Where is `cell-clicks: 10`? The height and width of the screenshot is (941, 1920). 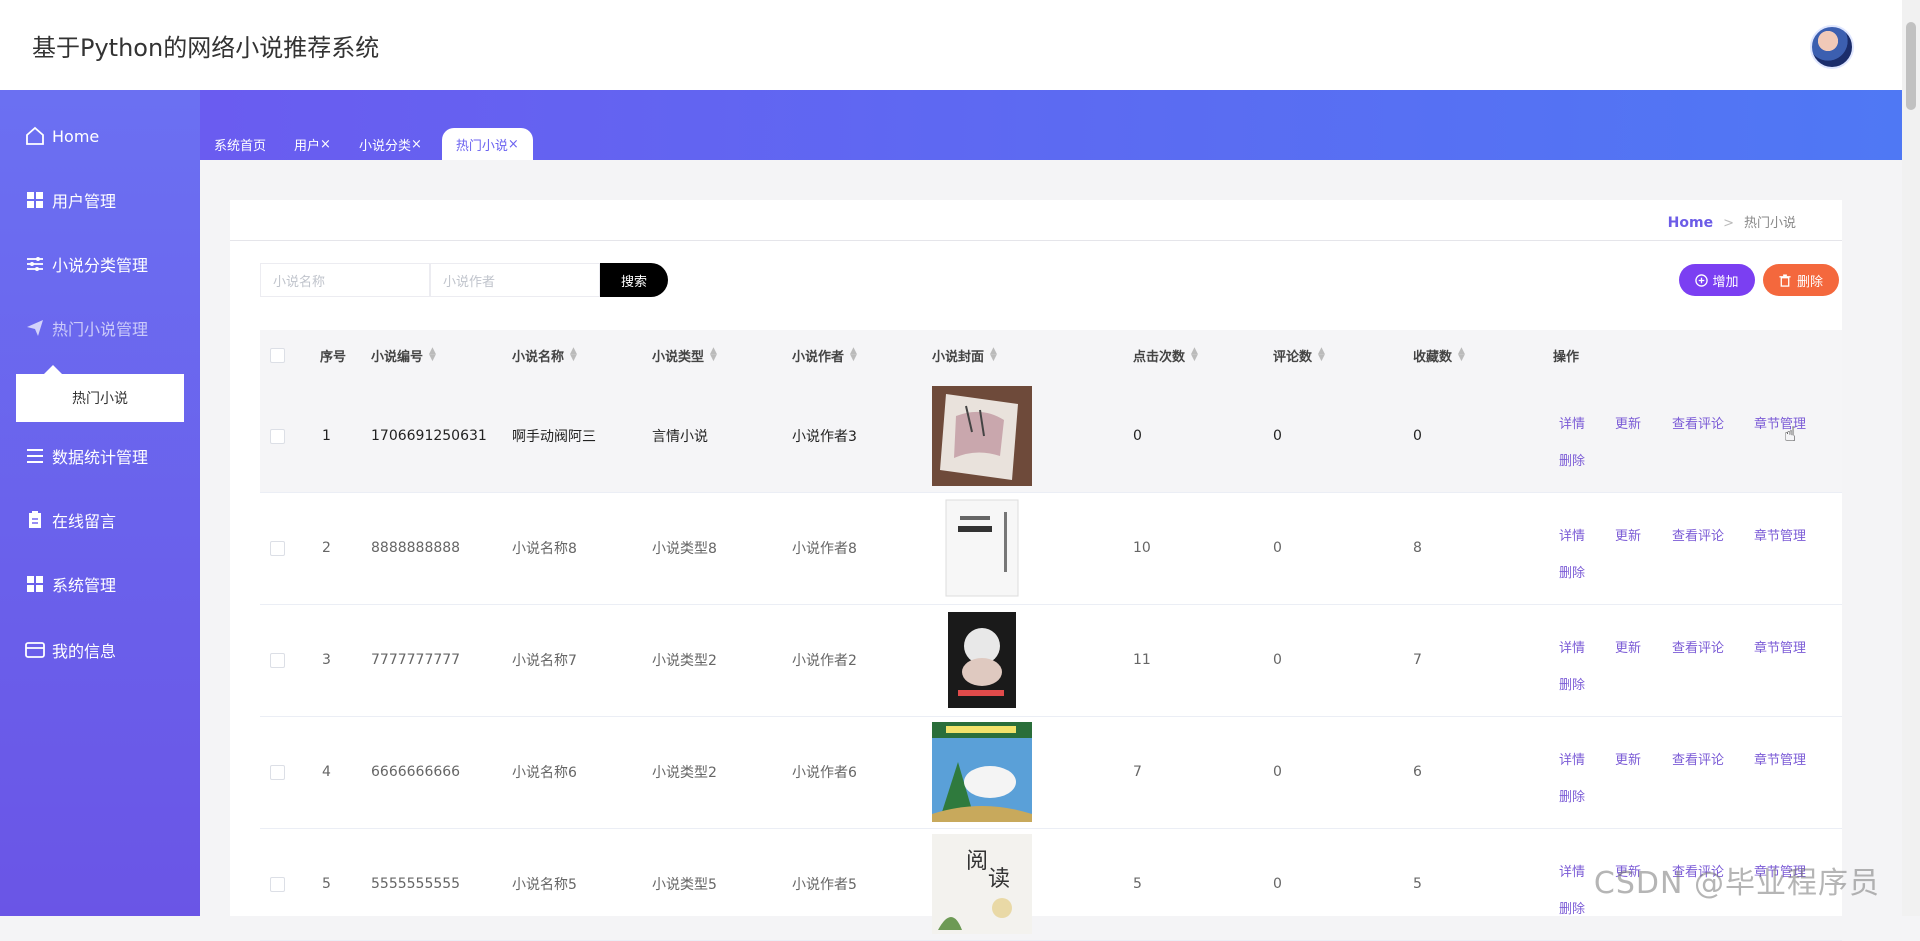
cell-clicks: 10 is located at coordinates (1142, 548).